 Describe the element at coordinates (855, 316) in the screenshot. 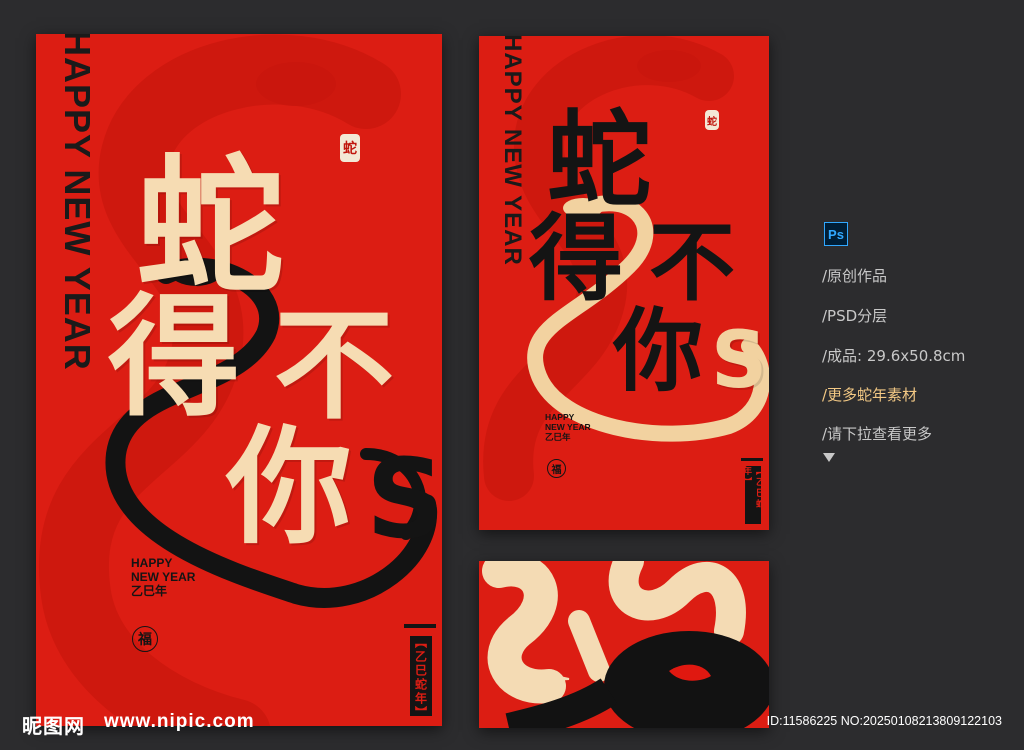

I see `info-psd-layers: /PSD分层` at that location.